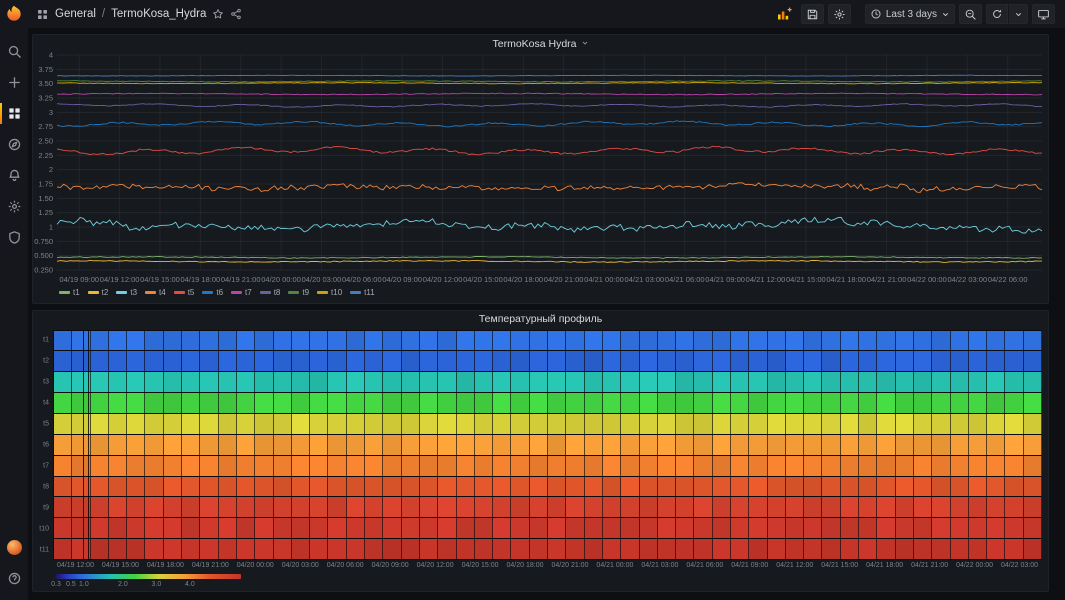 This screenshot has width=1065, height=600. What do you see at coordinates (540, 43) in the screenshot?
I see `panel-title-termokosa: TermoKosa Hydra` at bounding box center [540, 43].